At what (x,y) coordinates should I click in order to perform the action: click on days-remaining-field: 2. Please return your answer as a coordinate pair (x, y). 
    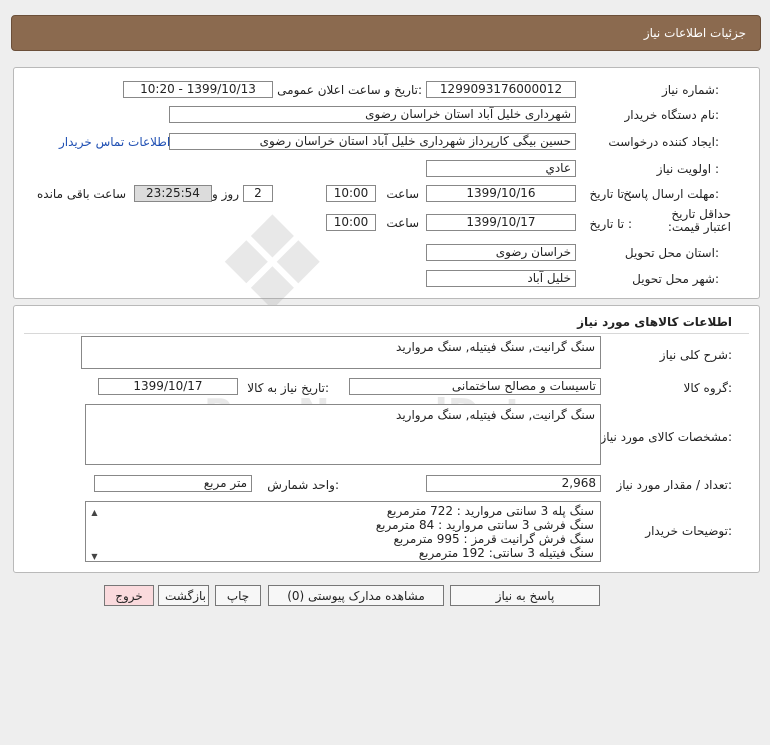
    Looking at the image, I should click on (258, 193).